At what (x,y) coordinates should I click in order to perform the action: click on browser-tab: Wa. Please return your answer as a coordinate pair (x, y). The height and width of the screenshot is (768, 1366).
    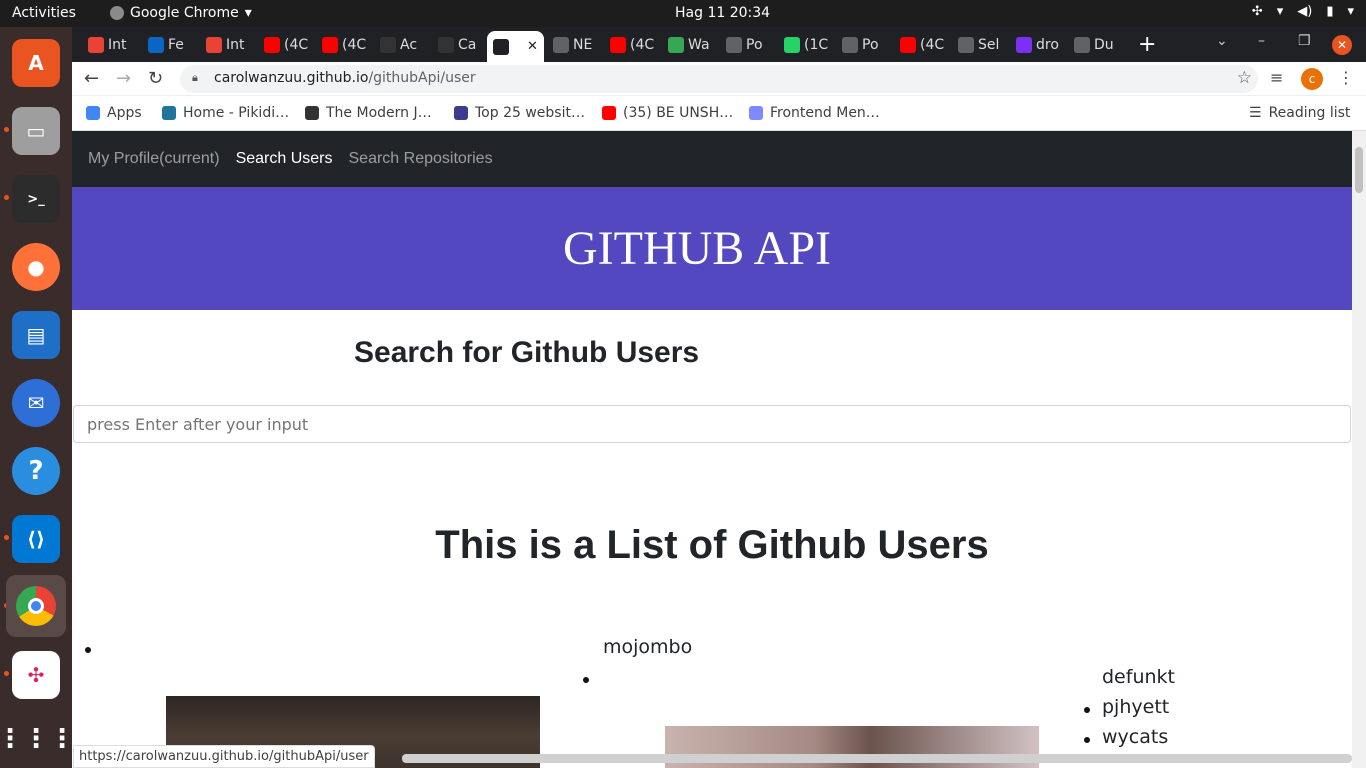
    Looking at the image, I should click on (686, 44).